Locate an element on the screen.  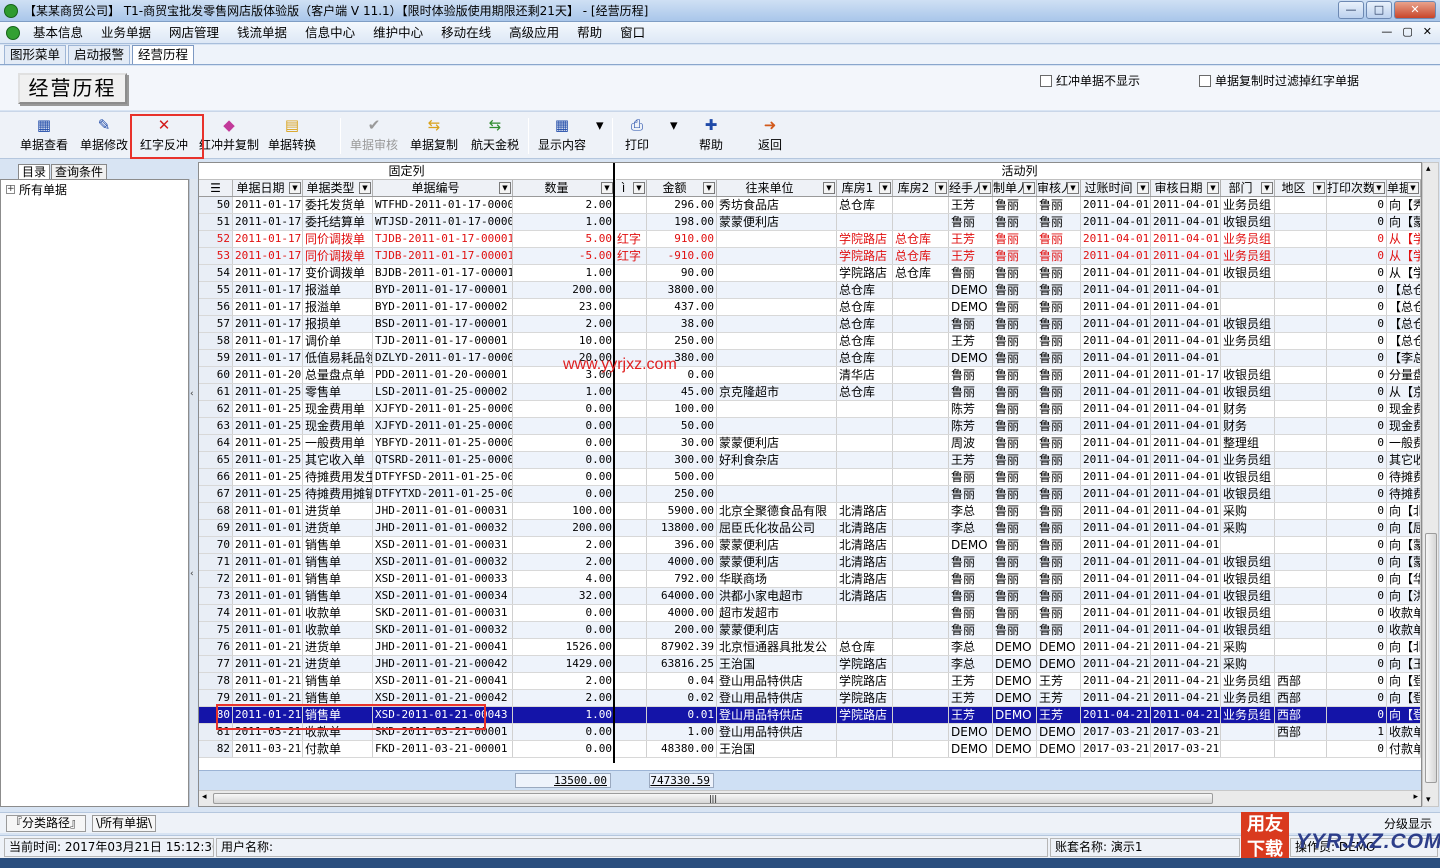
filter-red-on-copy-checkbox: 单据复制时过滤掉红字单据 is located at coordinates (1279, 80).